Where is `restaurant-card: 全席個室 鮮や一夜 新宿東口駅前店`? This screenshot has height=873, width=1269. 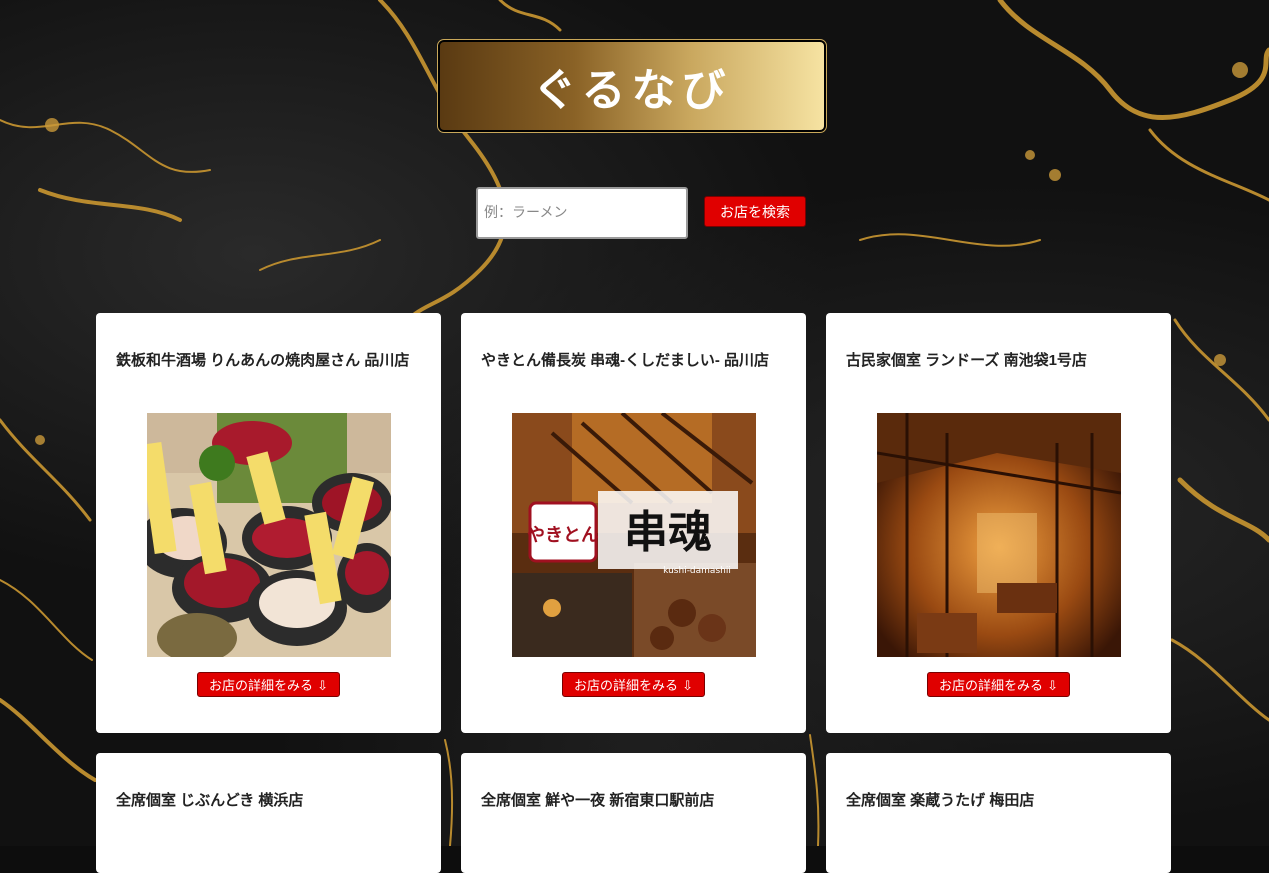
restaurant-card: 全席個室 鮮や一夜 新宿東口駅前店 is located at coordinates (633, 813).